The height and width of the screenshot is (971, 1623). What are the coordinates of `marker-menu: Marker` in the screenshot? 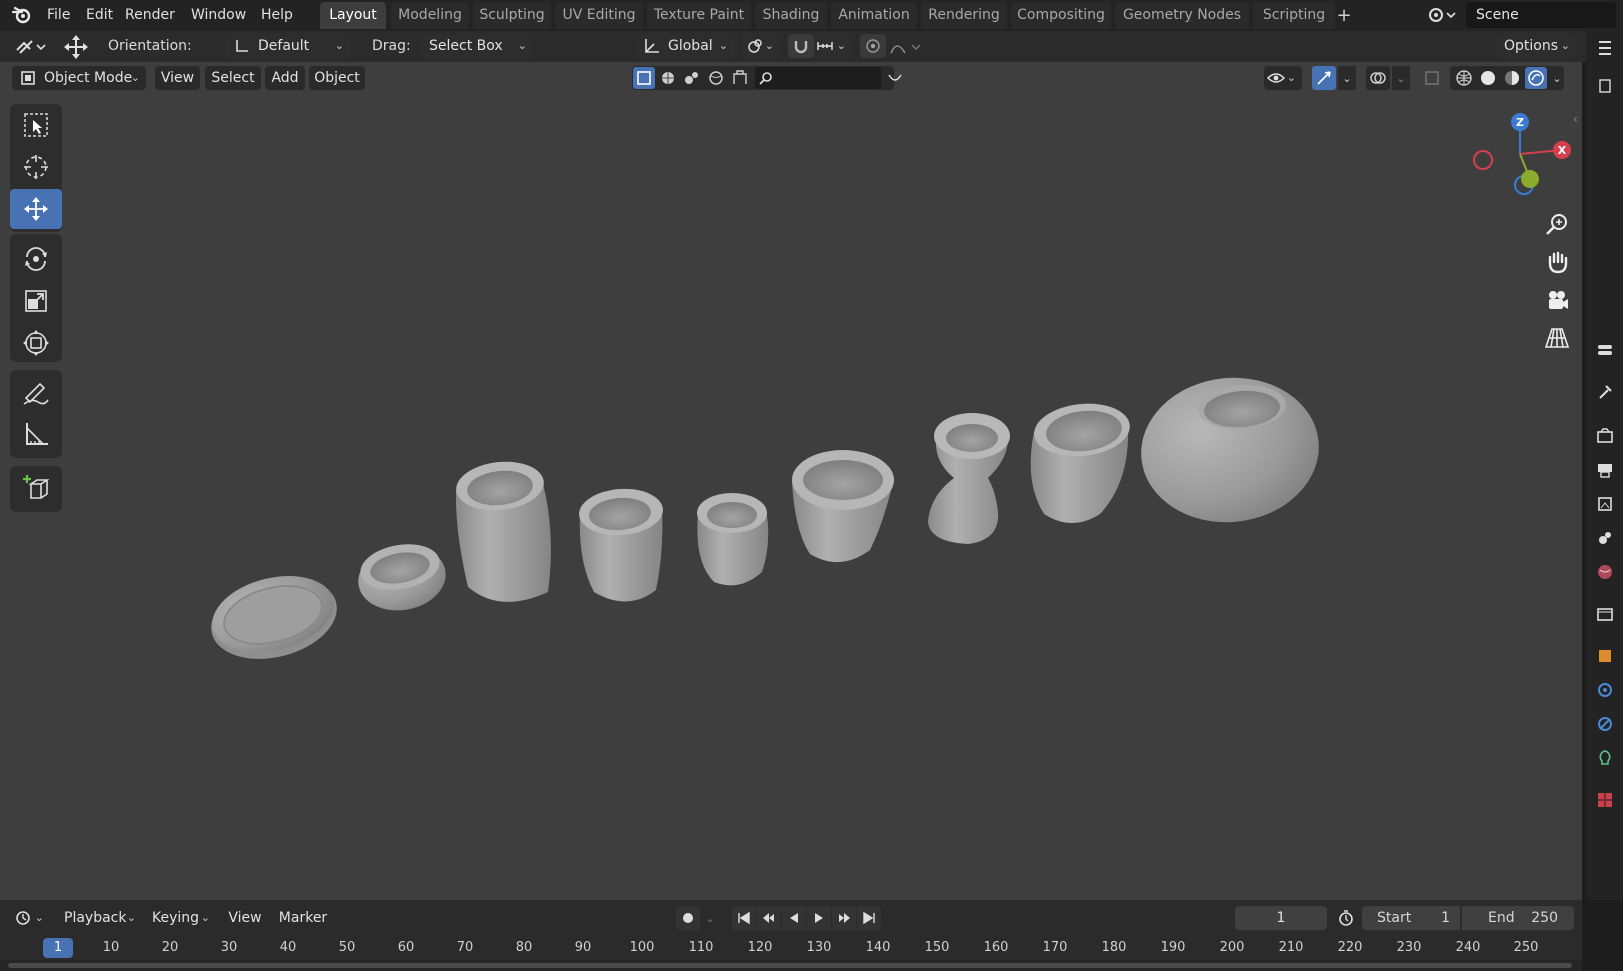 It's located at (303, 918).